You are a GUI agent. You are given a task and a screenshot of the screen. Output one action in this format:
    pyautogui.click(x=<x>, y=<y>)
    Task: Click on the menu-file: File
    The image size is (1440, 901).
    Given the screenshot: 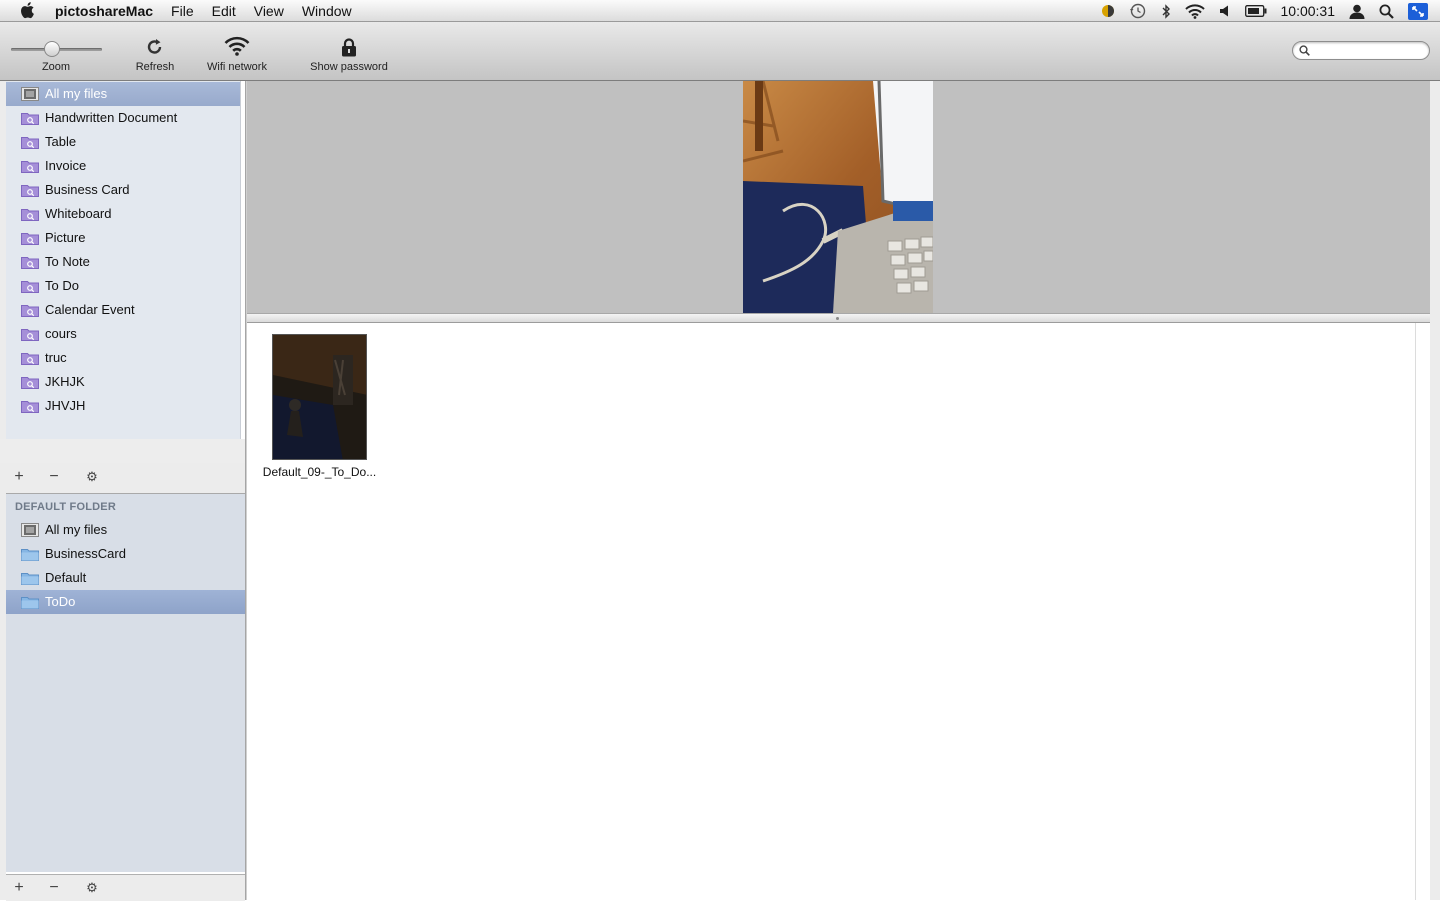 What is the action you would take?
    pyautogui.click(x=182, y=11)
    